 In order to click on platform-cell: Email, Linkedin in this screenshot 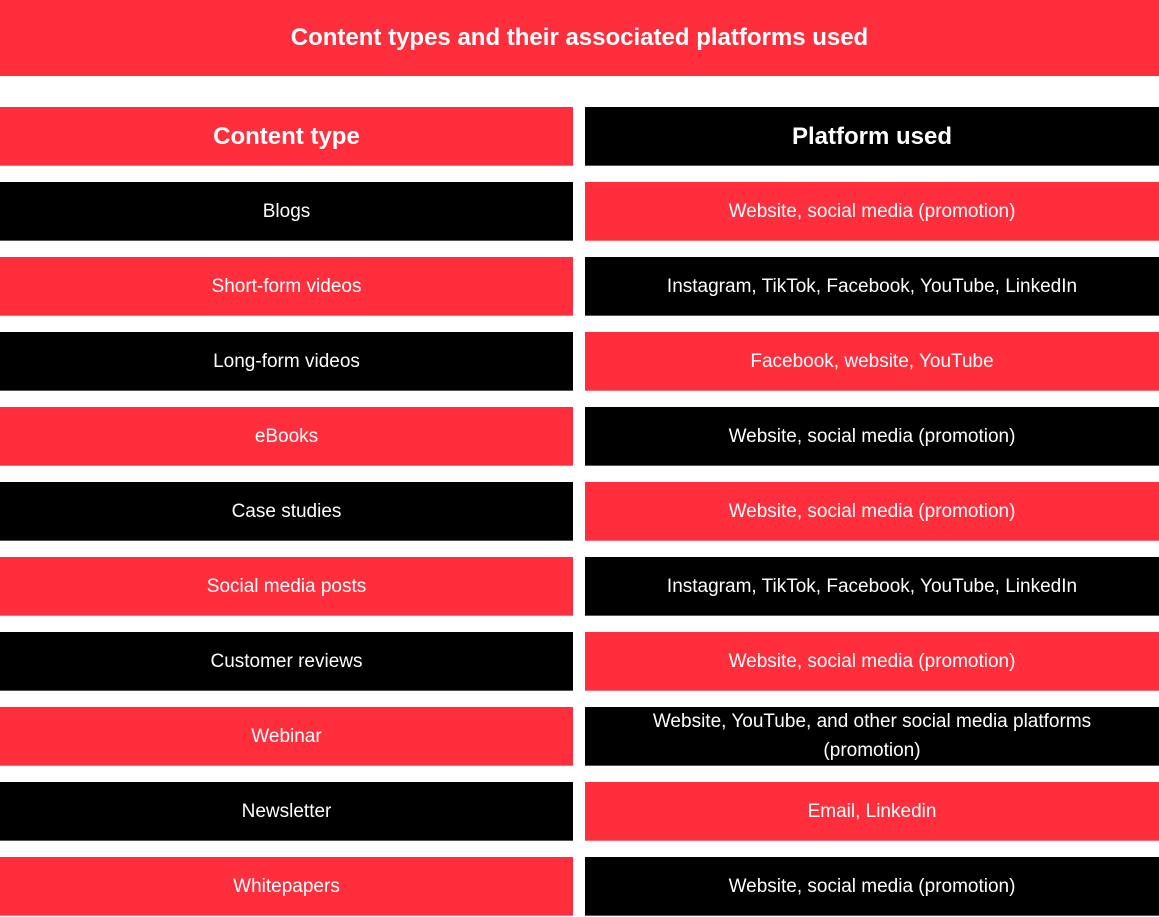, I will do `click(872, 811)`.